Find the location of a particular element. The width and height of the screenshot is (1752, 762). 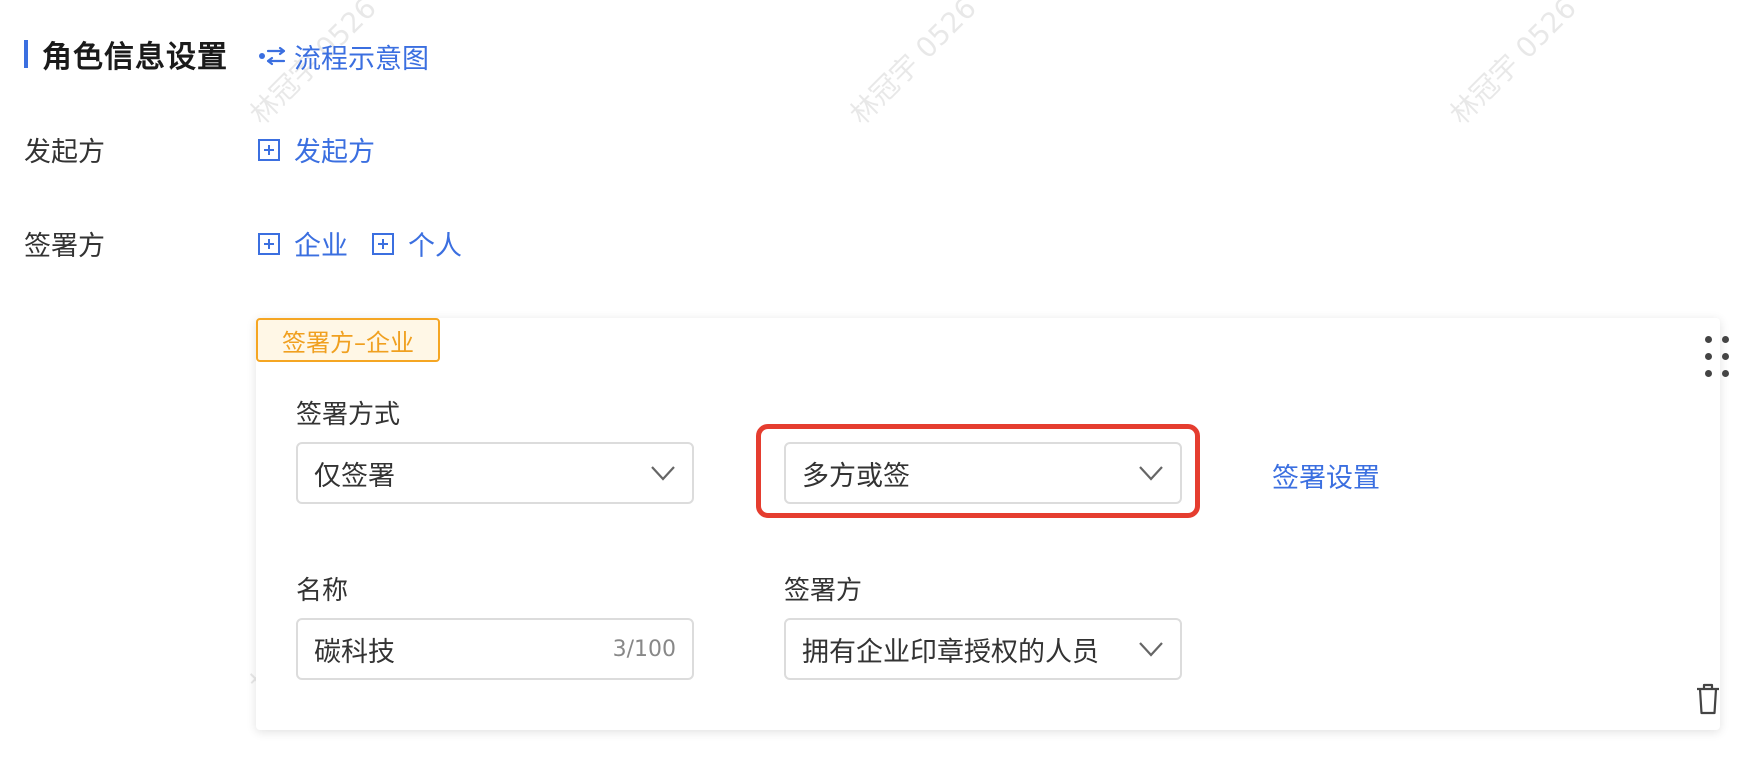

section-header: 角色信息设置 is located at coordinates (126, 54).